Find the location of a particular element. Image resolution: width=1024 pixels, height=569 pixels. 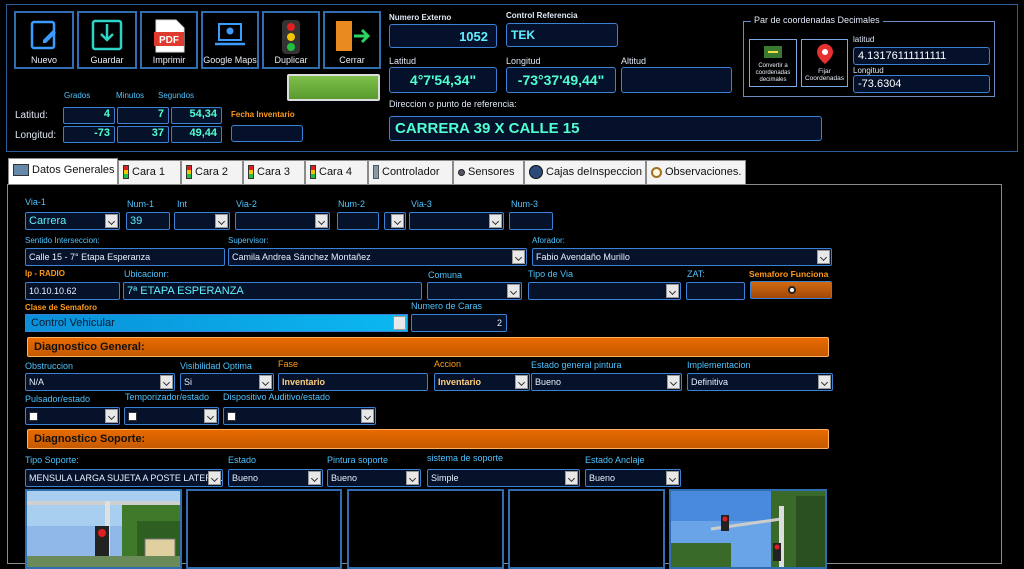

dec-lon-field: -73.6304 is located at coordinates (921, 84).